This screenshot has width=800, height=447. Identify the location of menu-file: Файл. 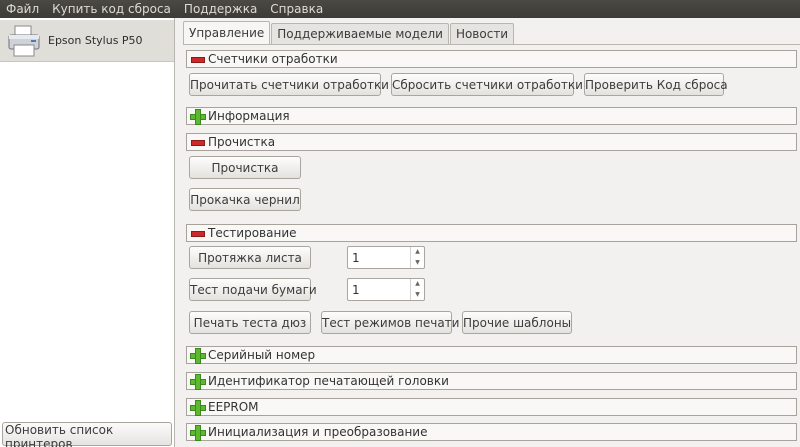
(23, 9).